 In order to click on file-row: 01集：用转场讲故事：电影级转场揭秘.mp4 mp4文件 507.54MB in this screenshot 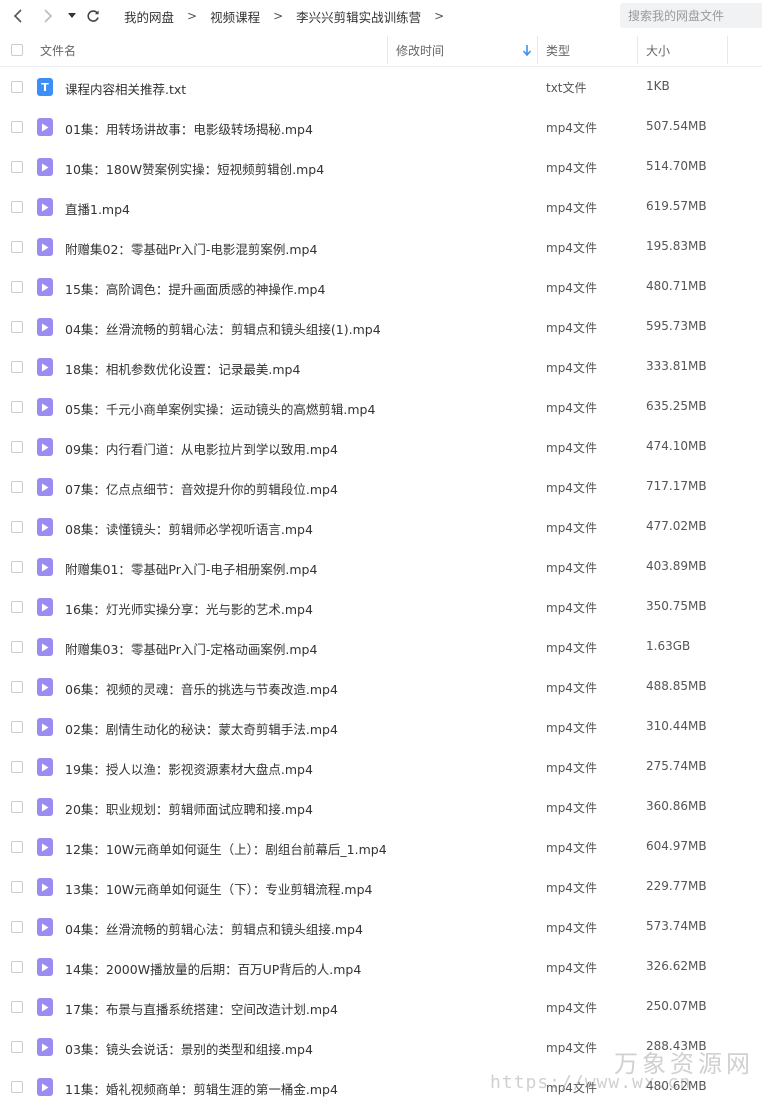, I will do `click(381, 127)`.